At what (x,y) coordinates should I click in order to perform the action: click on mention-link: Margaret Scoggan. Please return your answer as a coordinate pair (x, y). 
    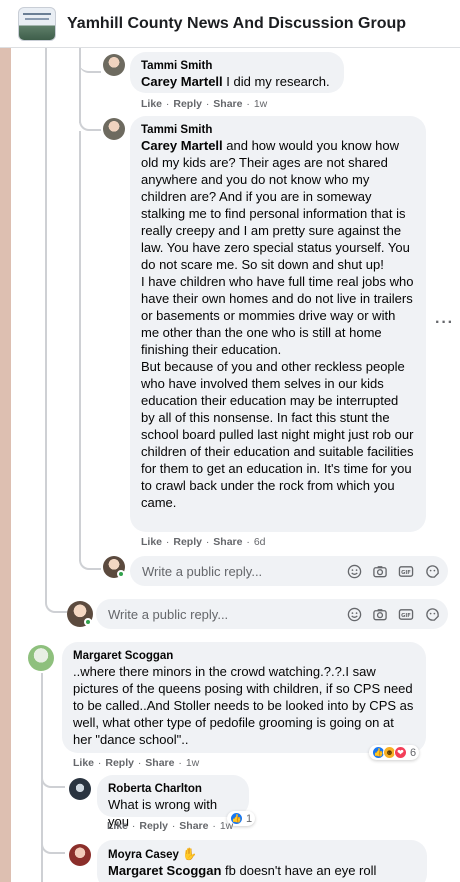
    Looking at the image, I should click on (164, 870).